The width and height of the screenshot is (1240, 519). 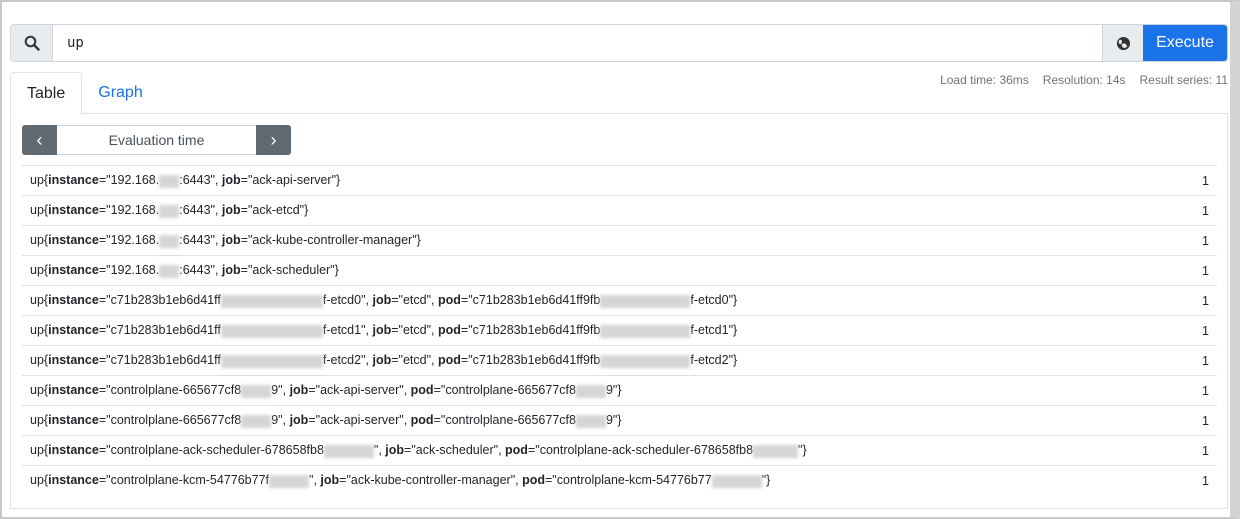 I want to click on tab-table: Table, so click(x=46, y=93).